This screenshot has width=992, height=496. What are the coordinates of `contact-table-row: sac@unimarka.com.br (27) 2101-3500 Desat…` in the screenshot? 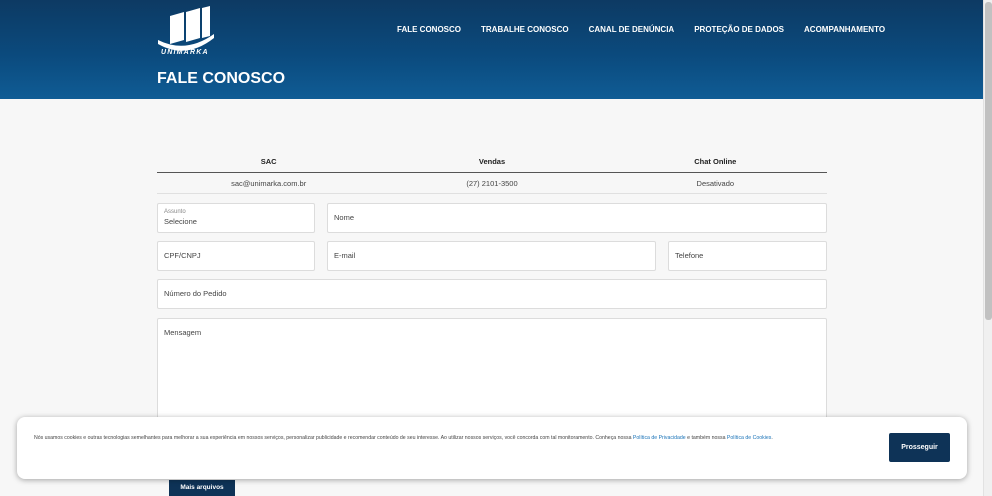 It's located at (492, 183).